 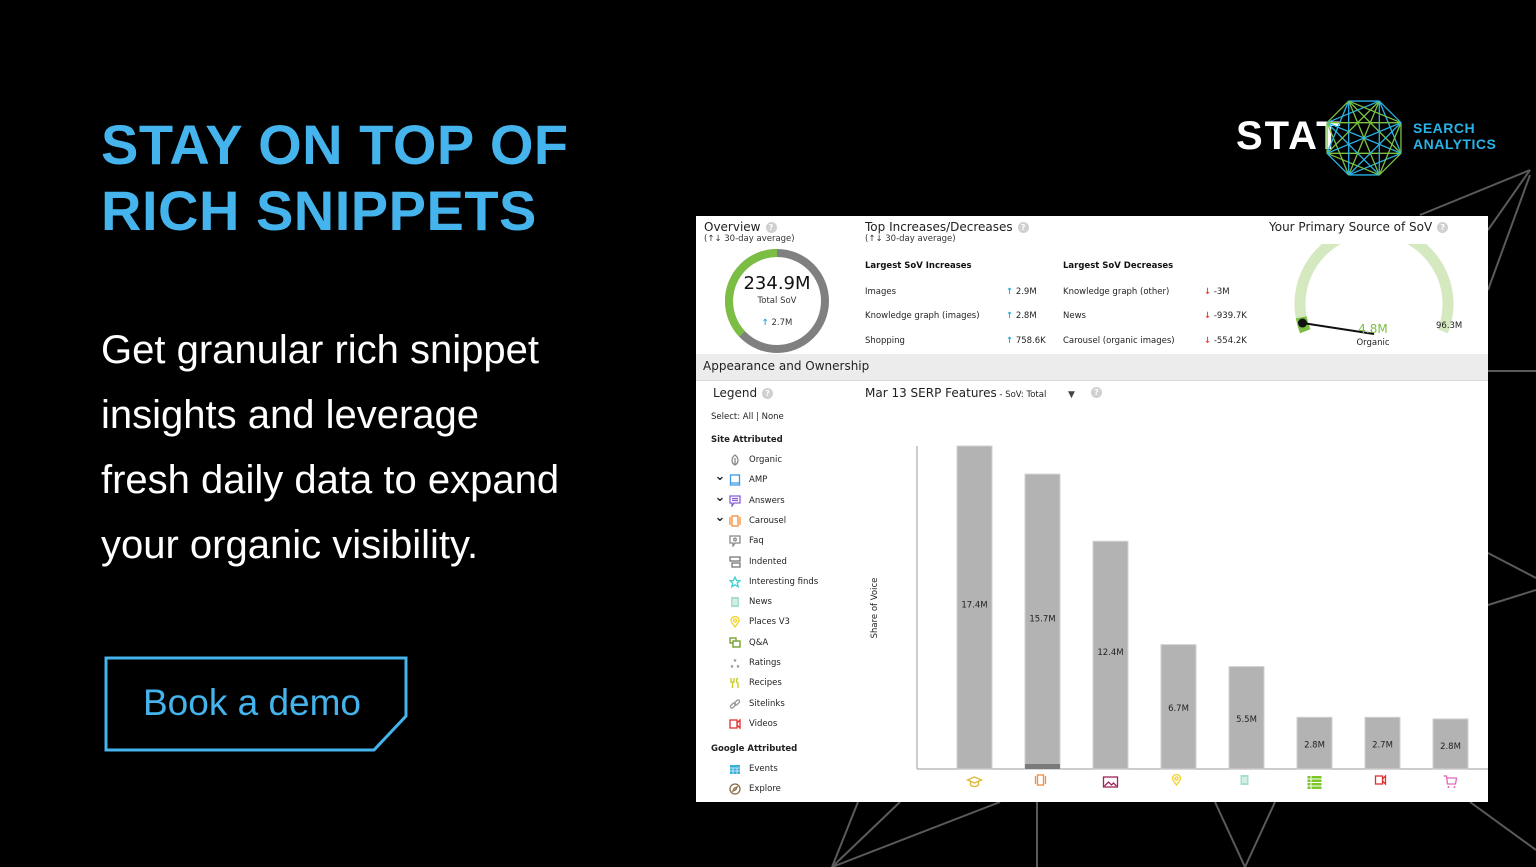 I want to click on octagon-logo-icon, so click(x=1364, y=138).